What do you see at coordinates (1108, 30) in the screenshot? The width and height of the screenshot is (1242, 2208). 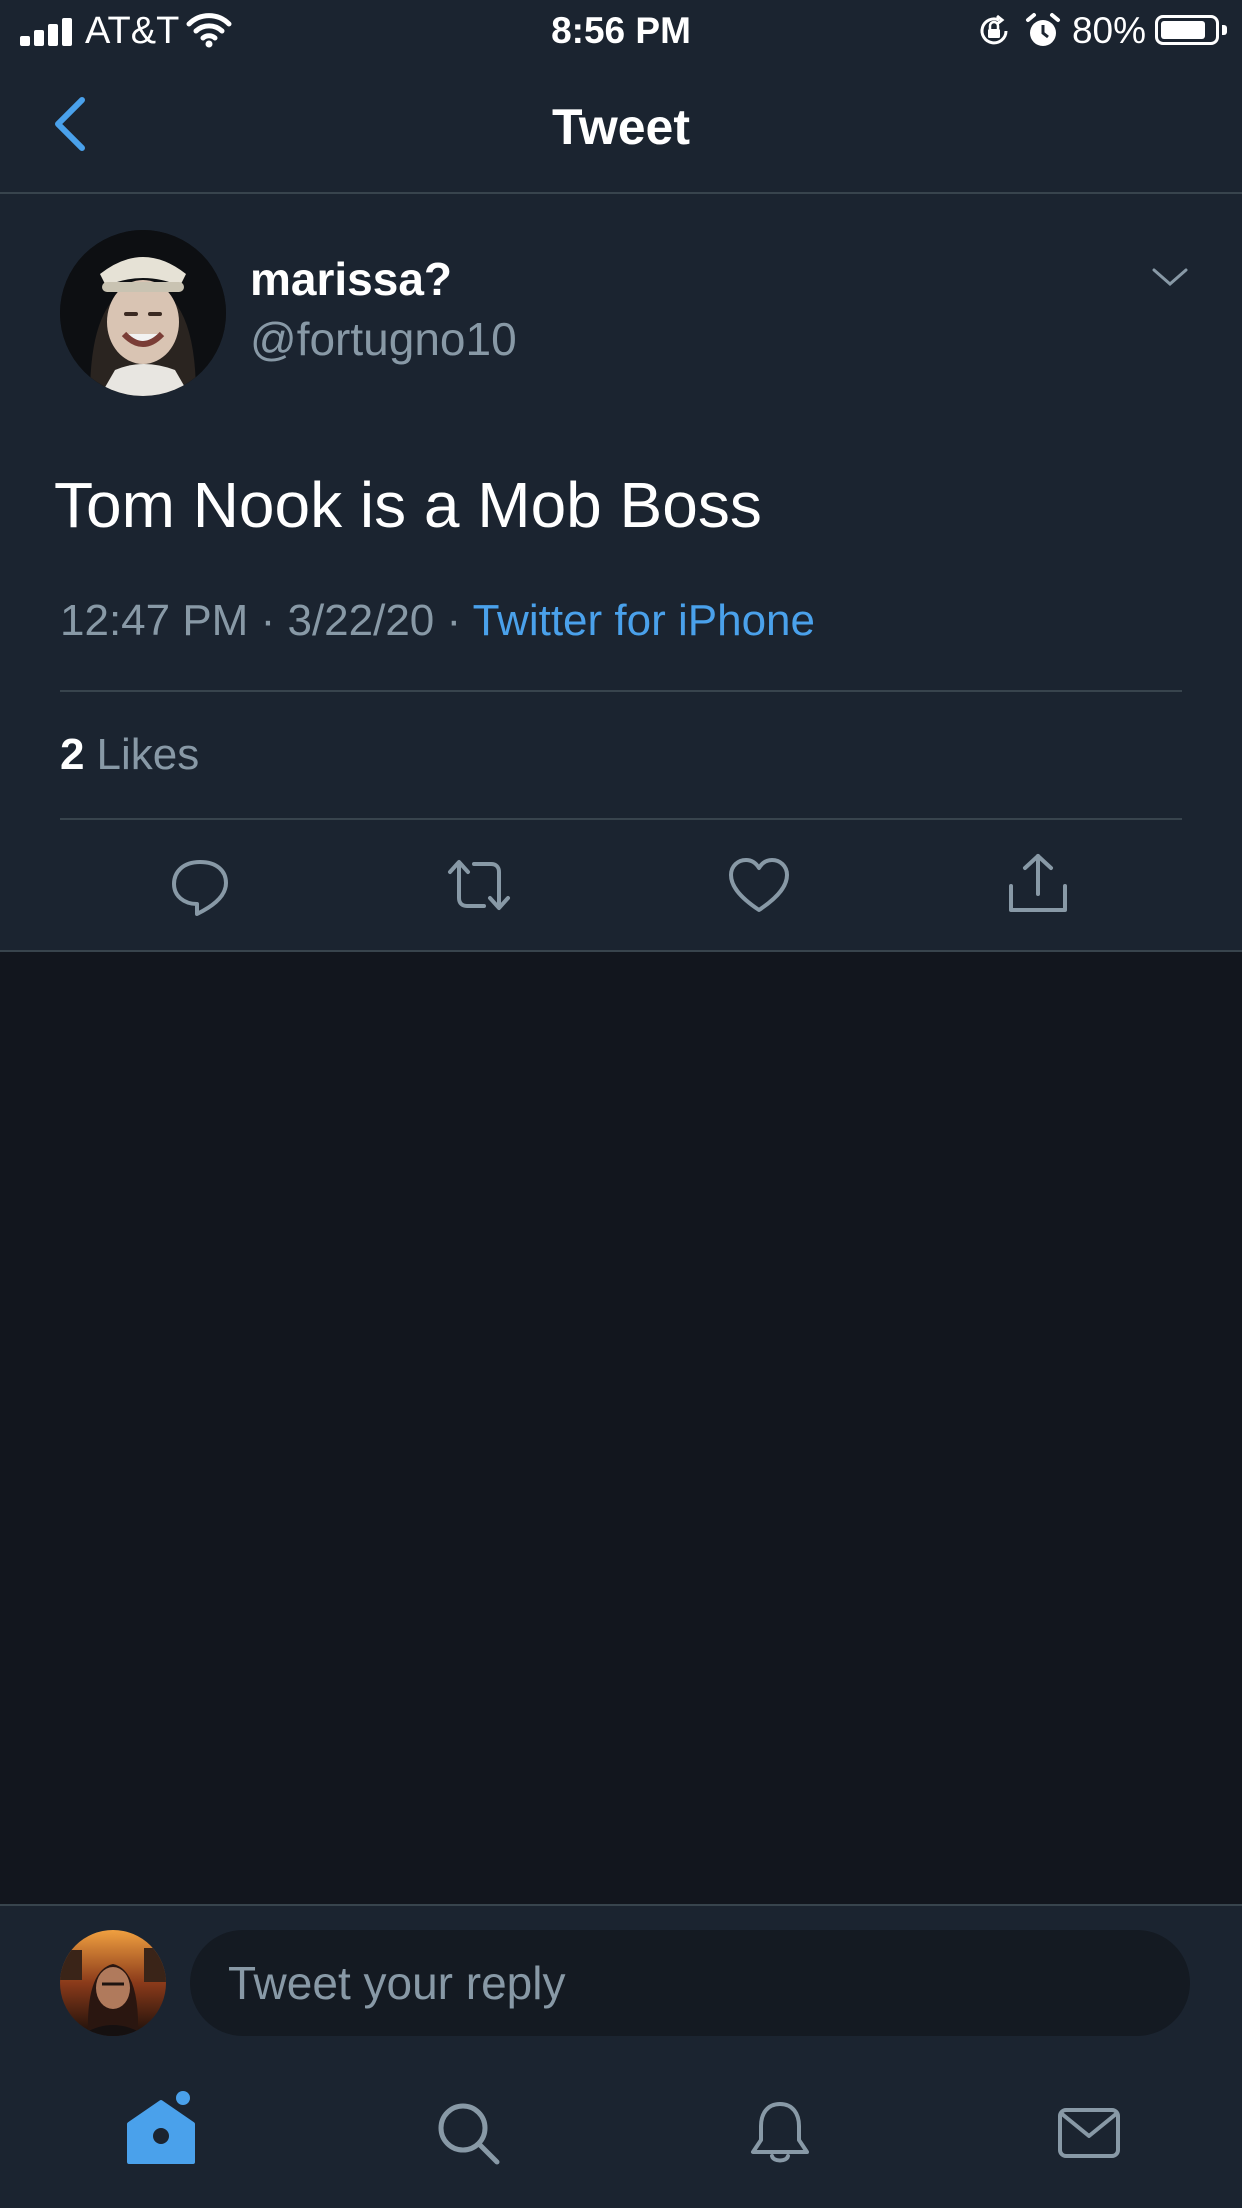 I see `battery-percent: 80%` at bounding box center [1108, 30].